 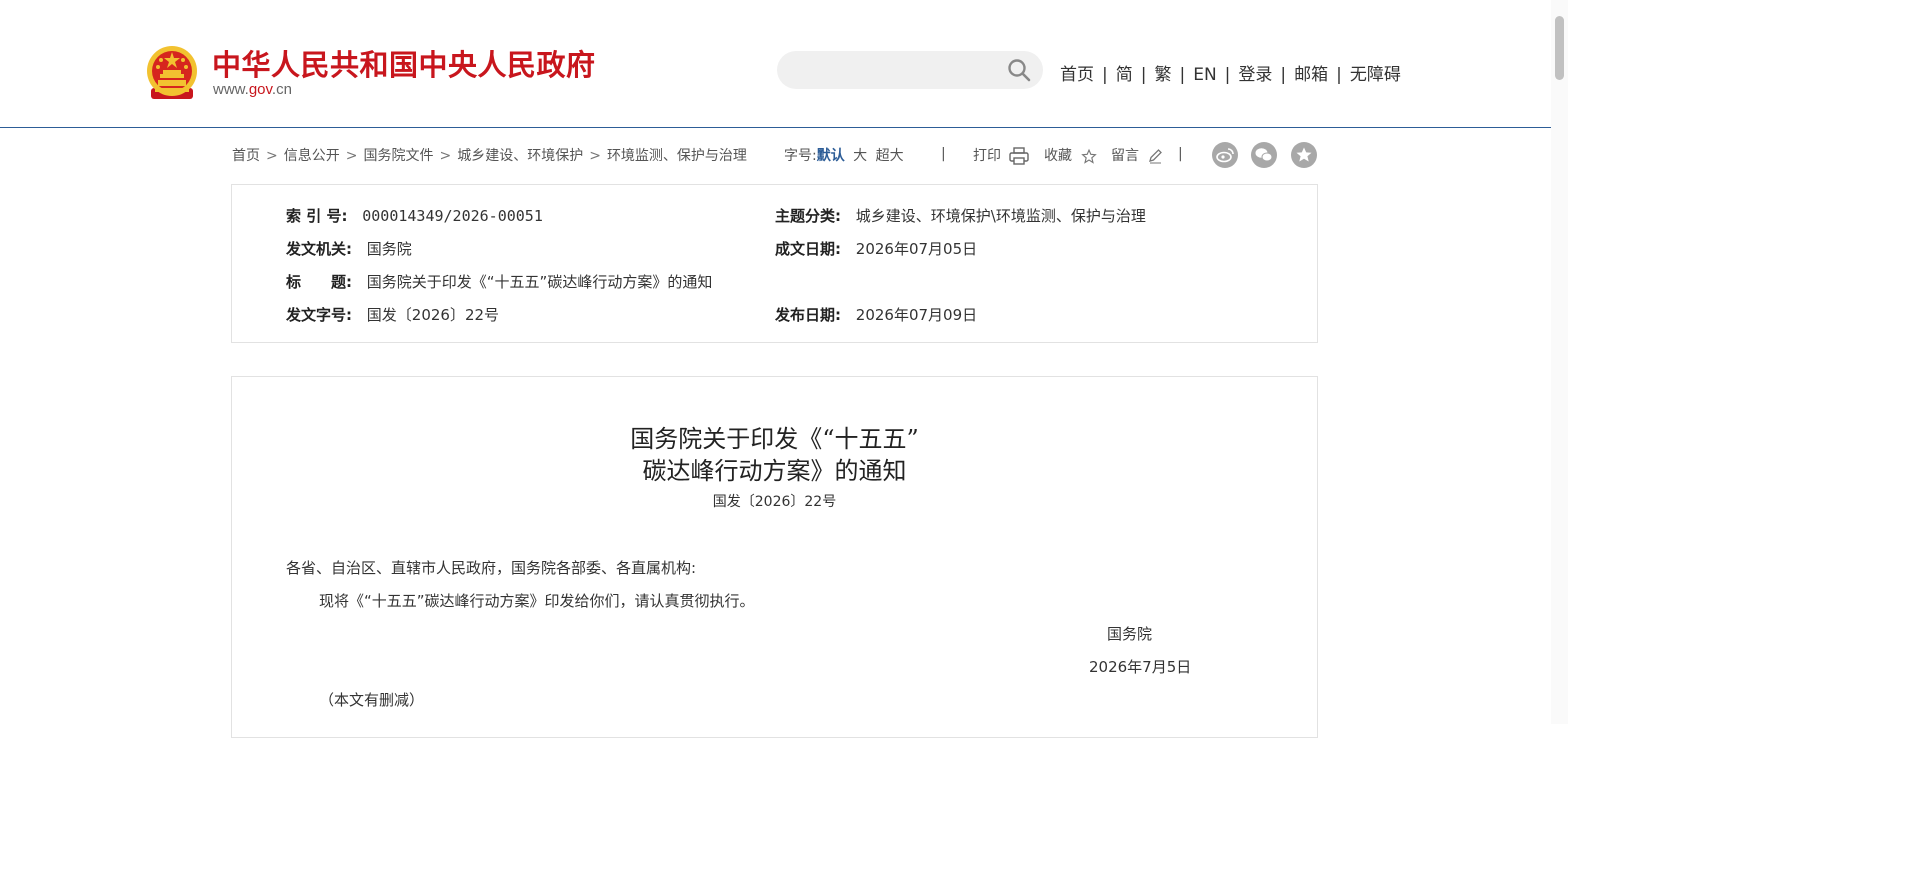 What do you see at coordinates (319, 249) in the screenshot?
I see `meta-issuer-label: 发文机关:` at bounding box center [319, 249].